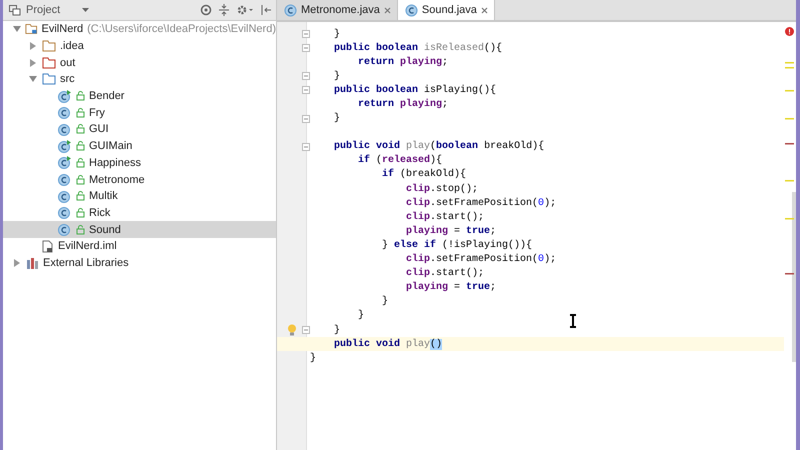 The height and width of the screenshot is (450, 800). Describe the element at coordinates (292, 330) in the screenshot. I see `lightbulb-icon` at that location.